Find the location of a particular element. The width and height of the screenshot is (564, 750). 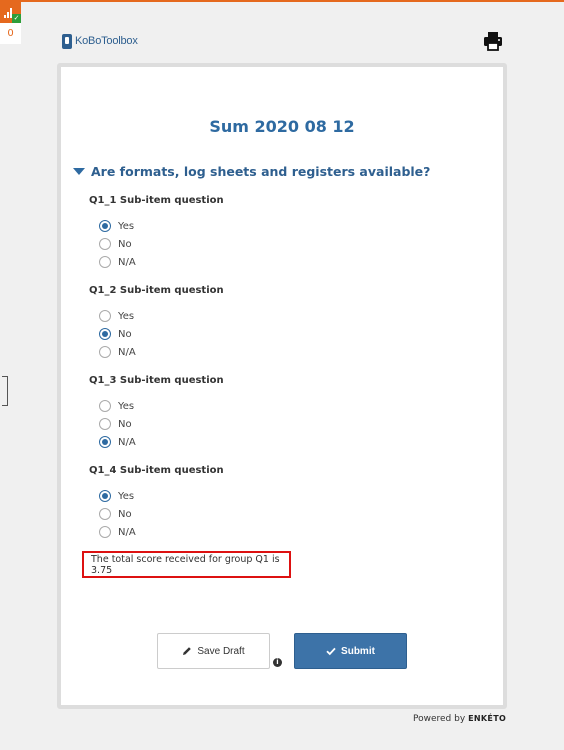

question-label: Q1_2 Sub-item question is located at coordinates (156, 290).